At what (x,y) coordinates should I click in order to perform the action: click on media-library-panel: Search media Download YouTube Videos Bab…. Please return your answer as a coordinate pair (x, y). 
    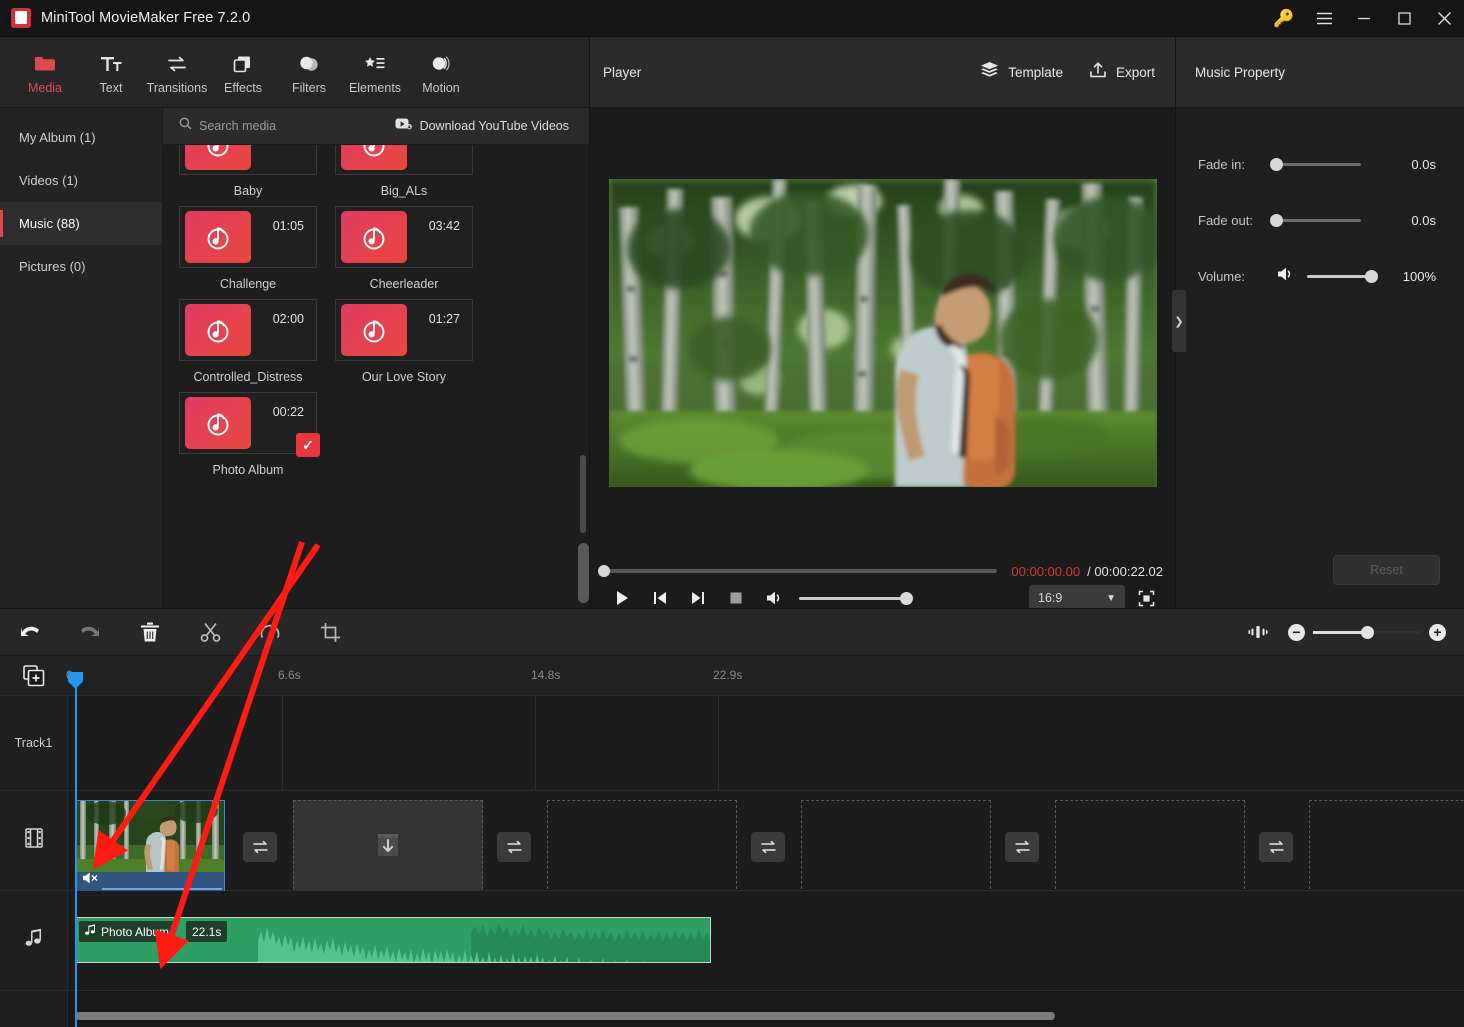
    Looking at the image, I should click on (376, 358).